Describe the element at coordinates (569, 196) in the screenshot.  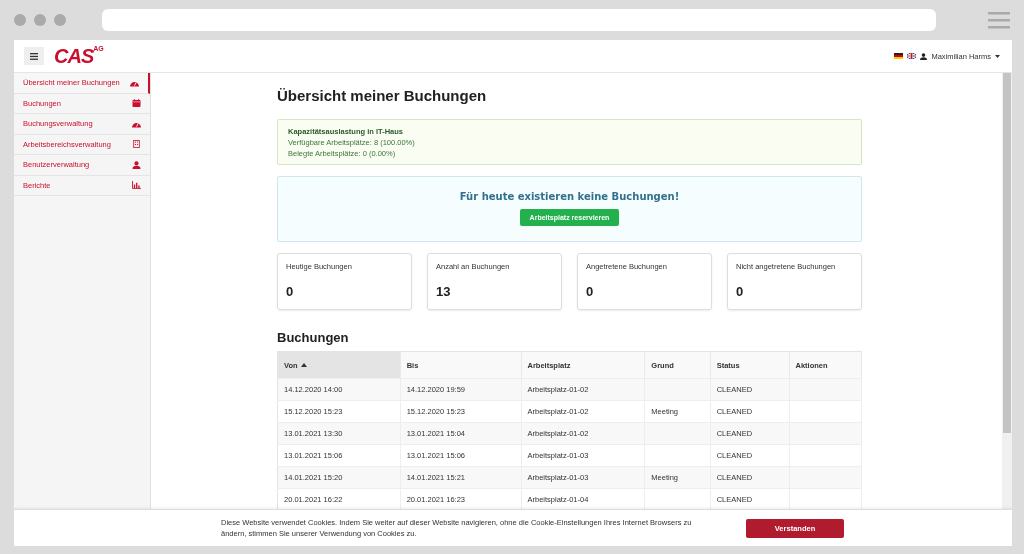
I see `notice-message: Für heute existieren keine Buchungen!` at that location.